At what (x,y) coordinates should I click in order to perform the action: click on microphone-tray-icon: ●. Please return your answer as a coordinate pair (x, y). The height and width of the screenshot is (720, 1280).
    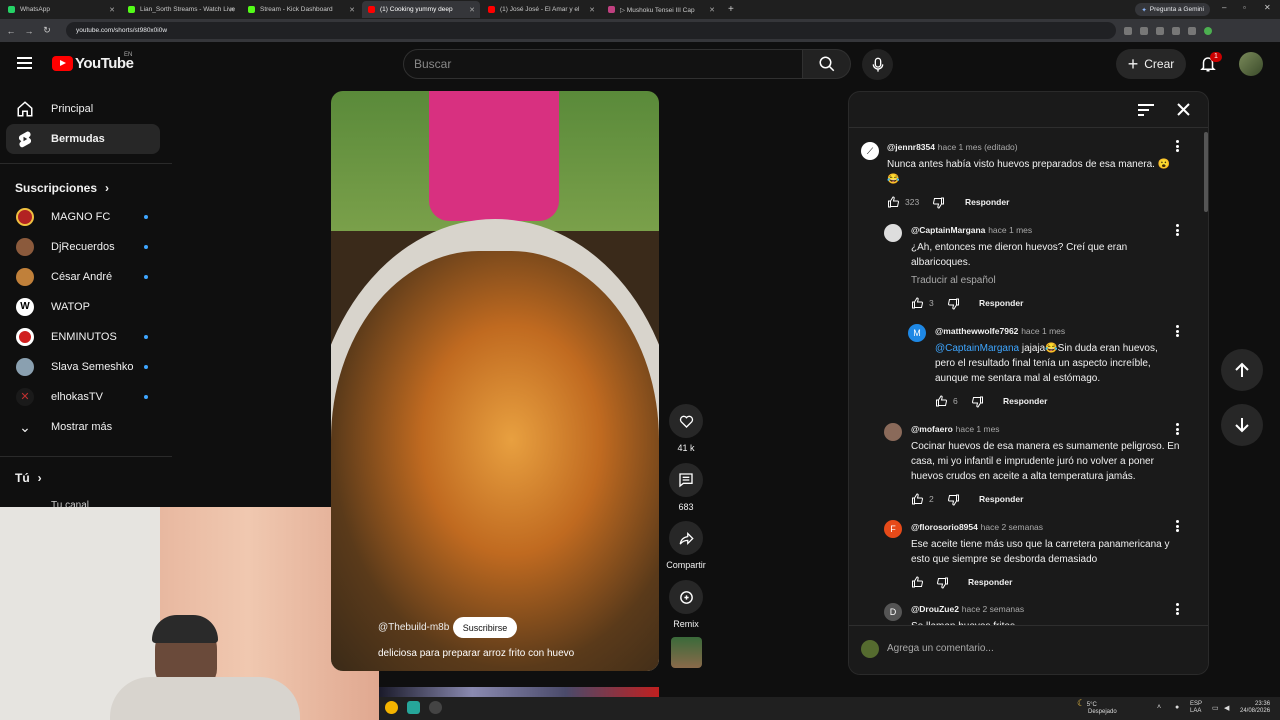
    Looking at the image, I should click on (1177, 707).